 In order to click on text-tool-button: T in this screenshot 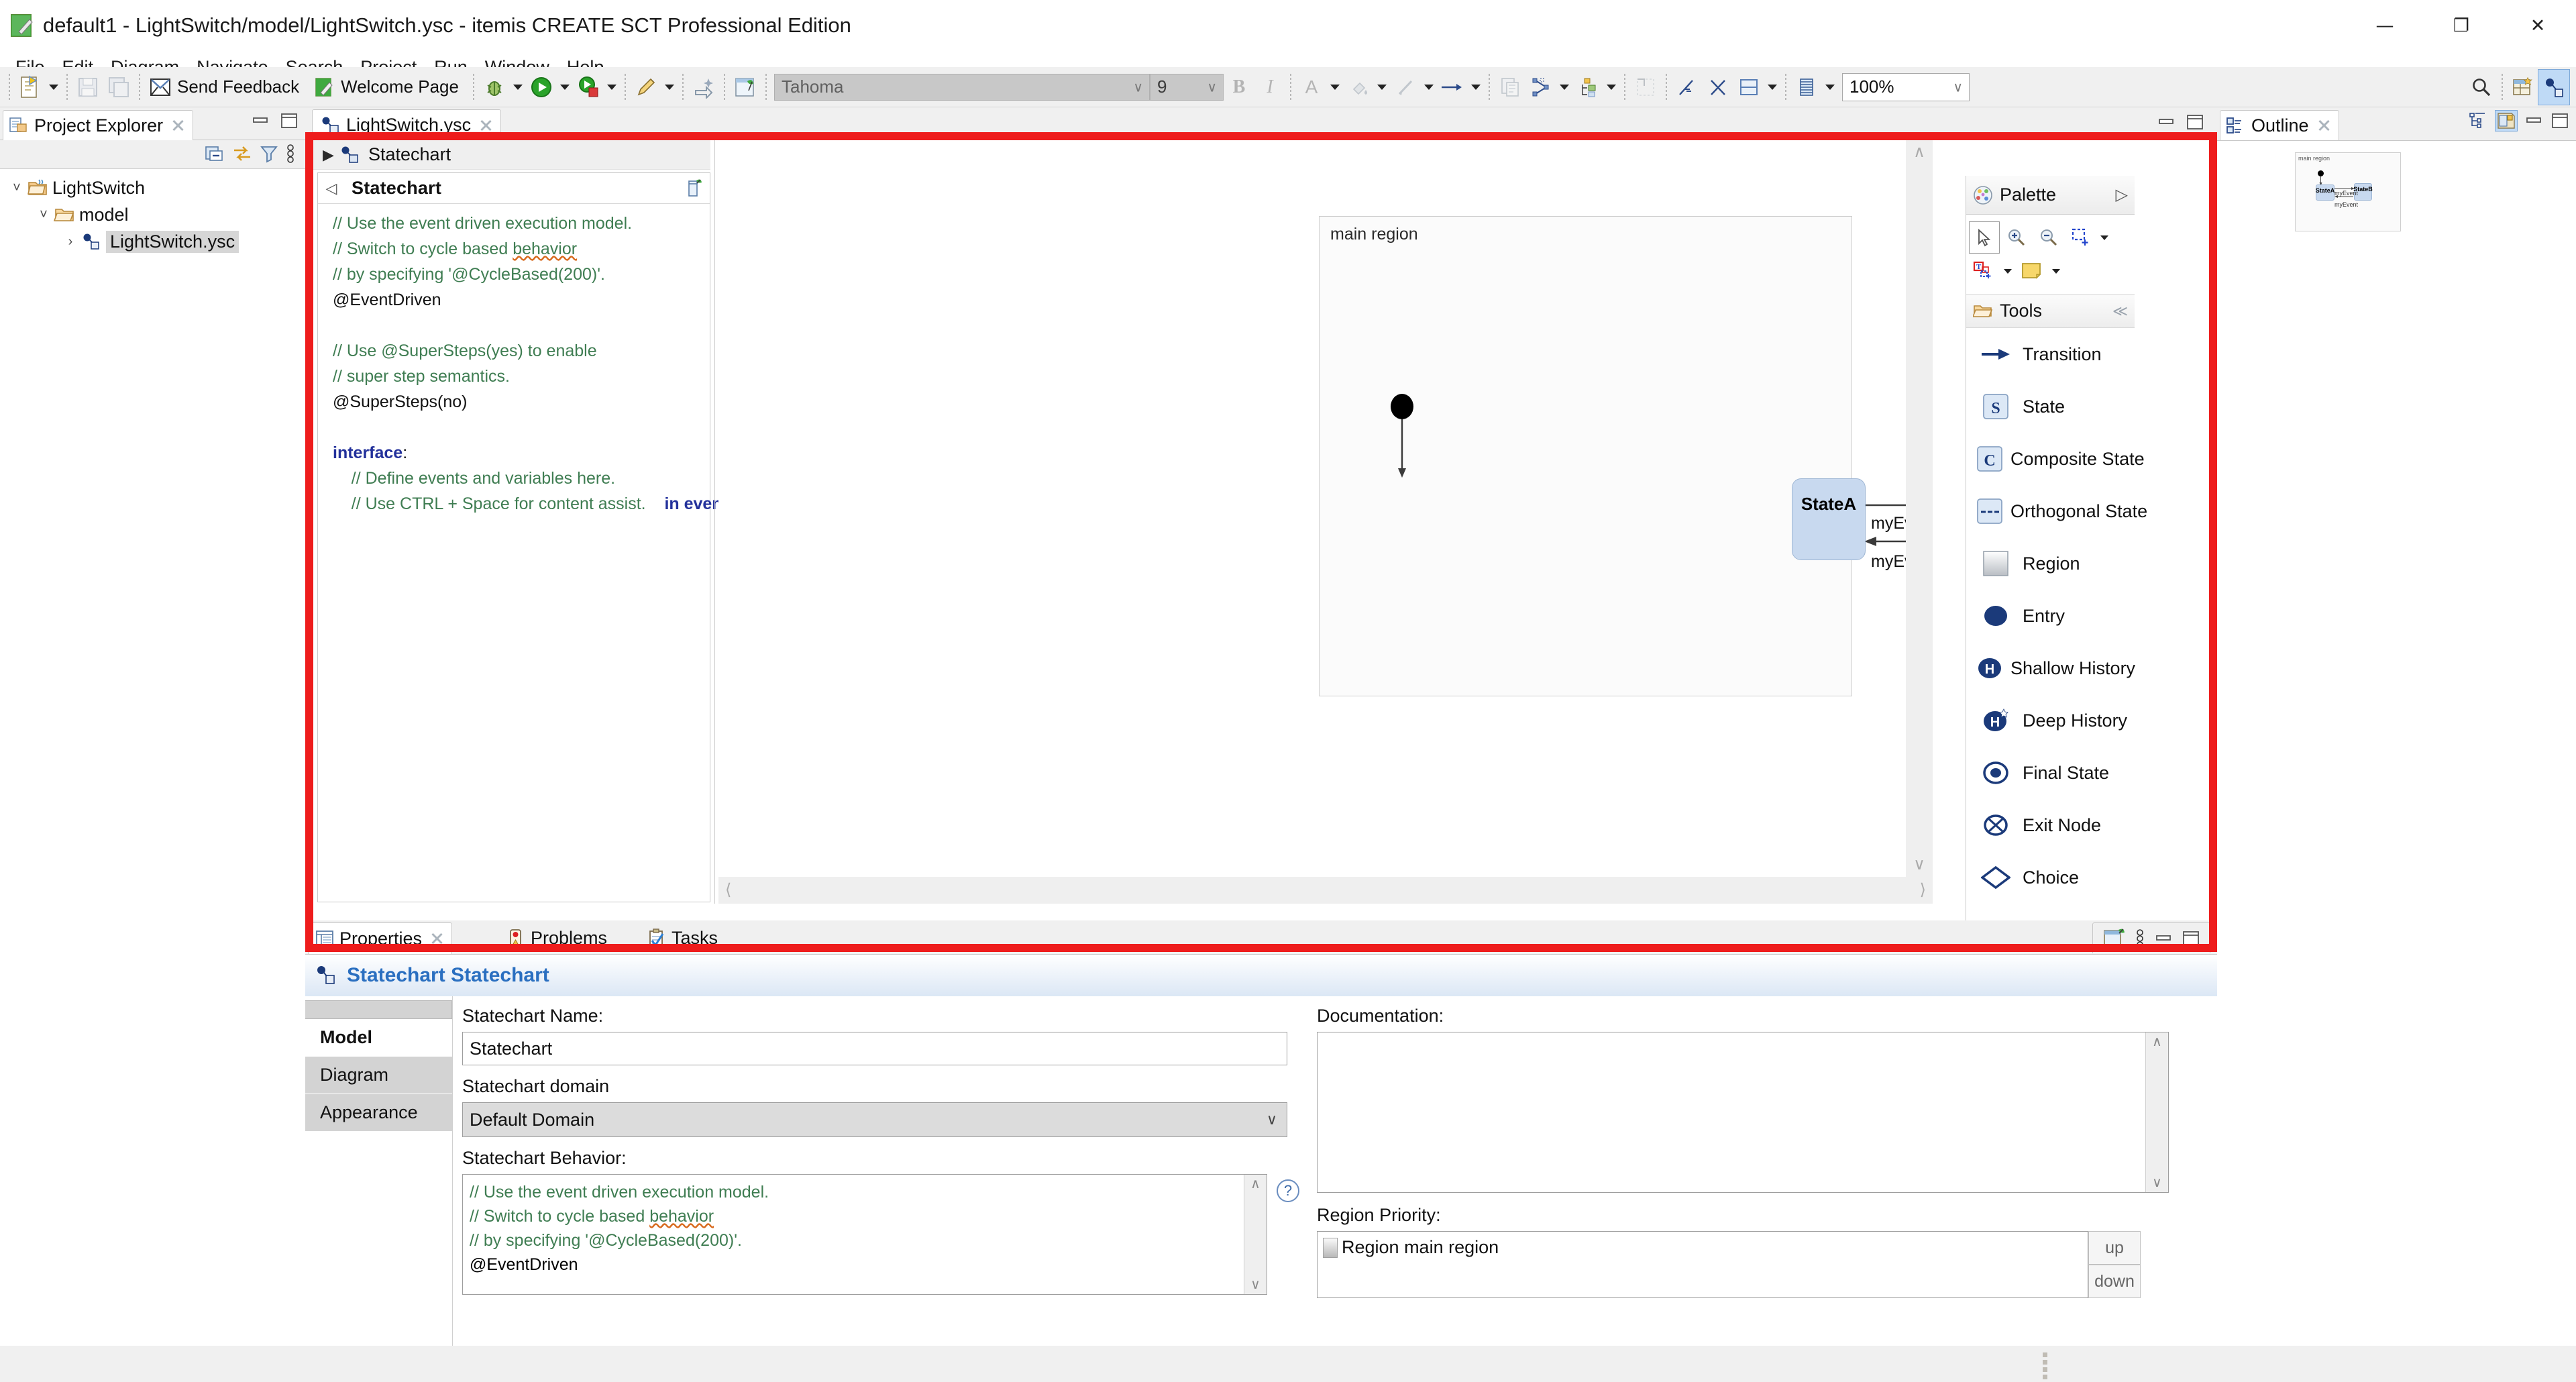, I will do `click(1984, 271)`.